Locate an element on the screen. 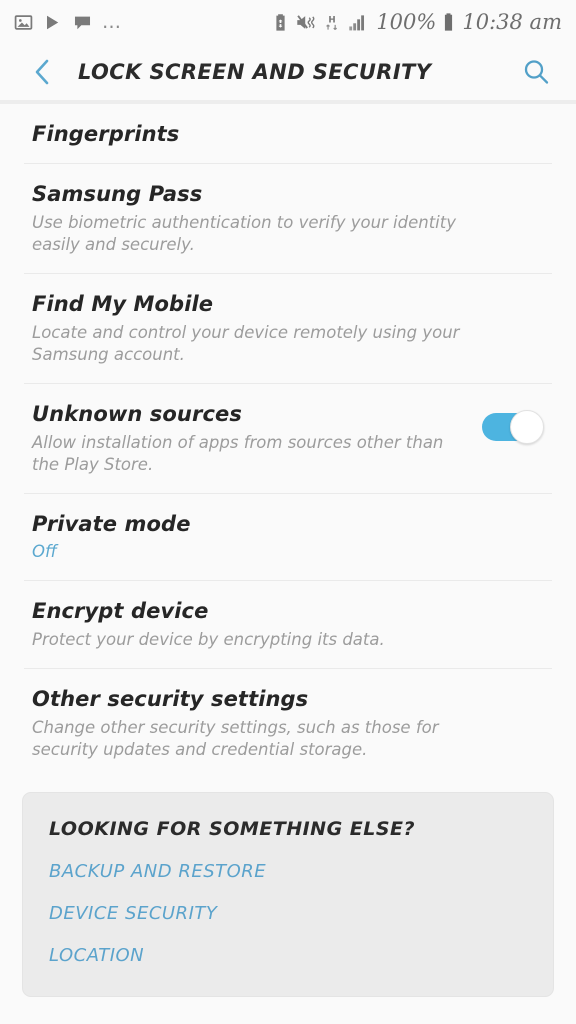 Image resolution: width=576 pixels, height=1024 pixels. hspa-data-icon: H is located at coordinates (332, 22).